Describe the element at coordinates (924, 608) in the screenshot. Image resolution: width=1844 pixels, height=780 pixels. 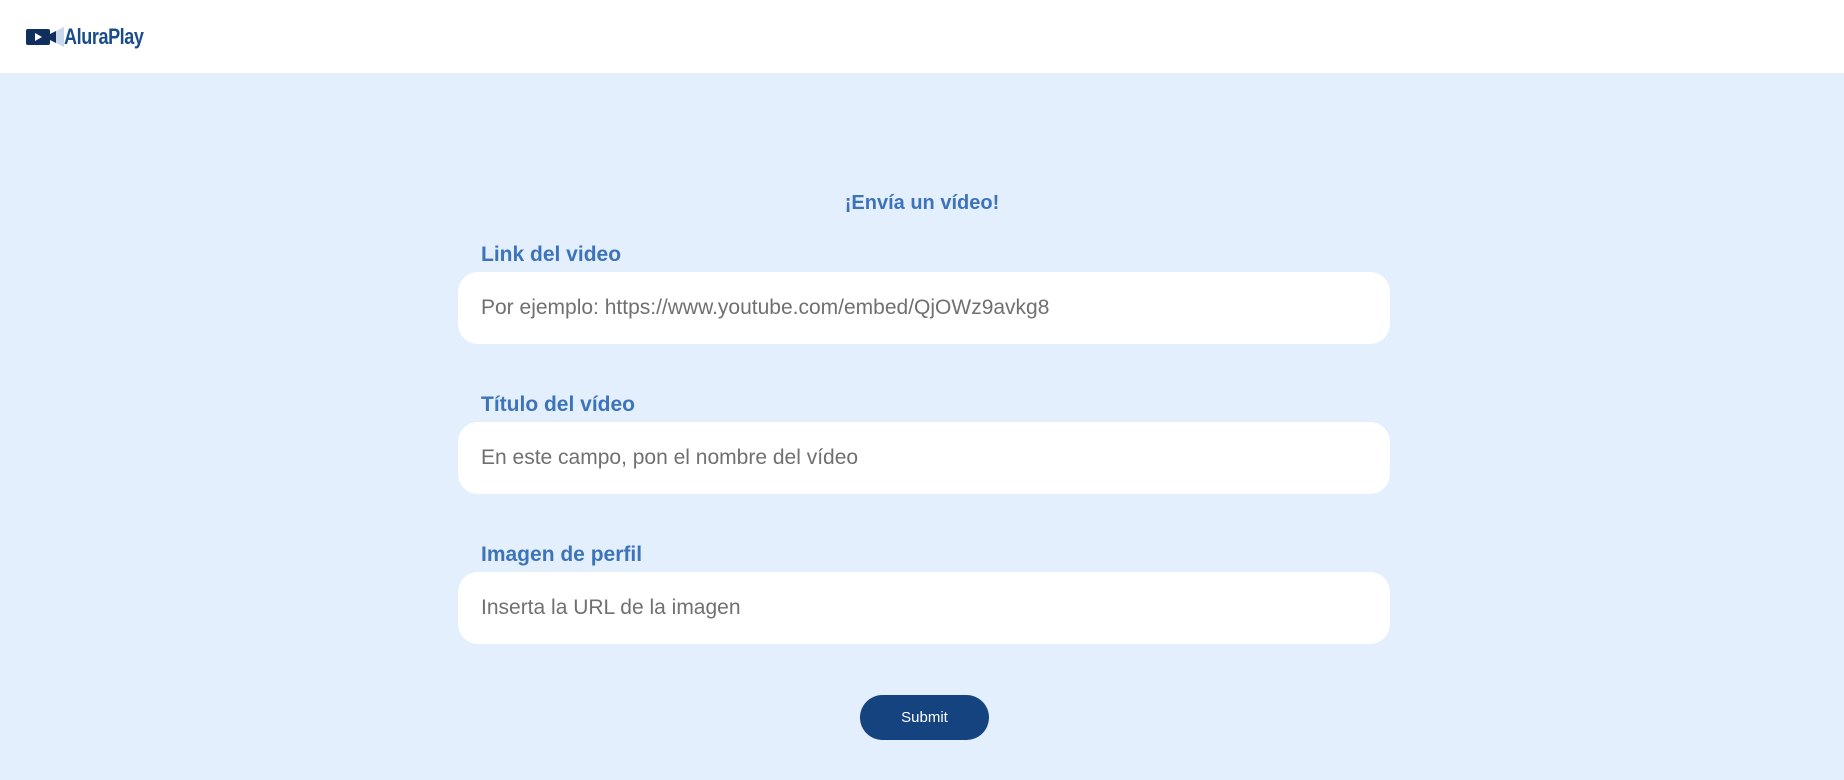
I see `profile-image-input` at that location.